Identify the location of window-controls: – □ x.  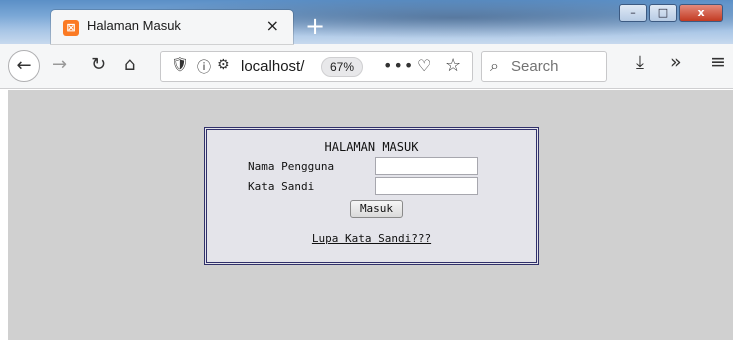
(670, 13).